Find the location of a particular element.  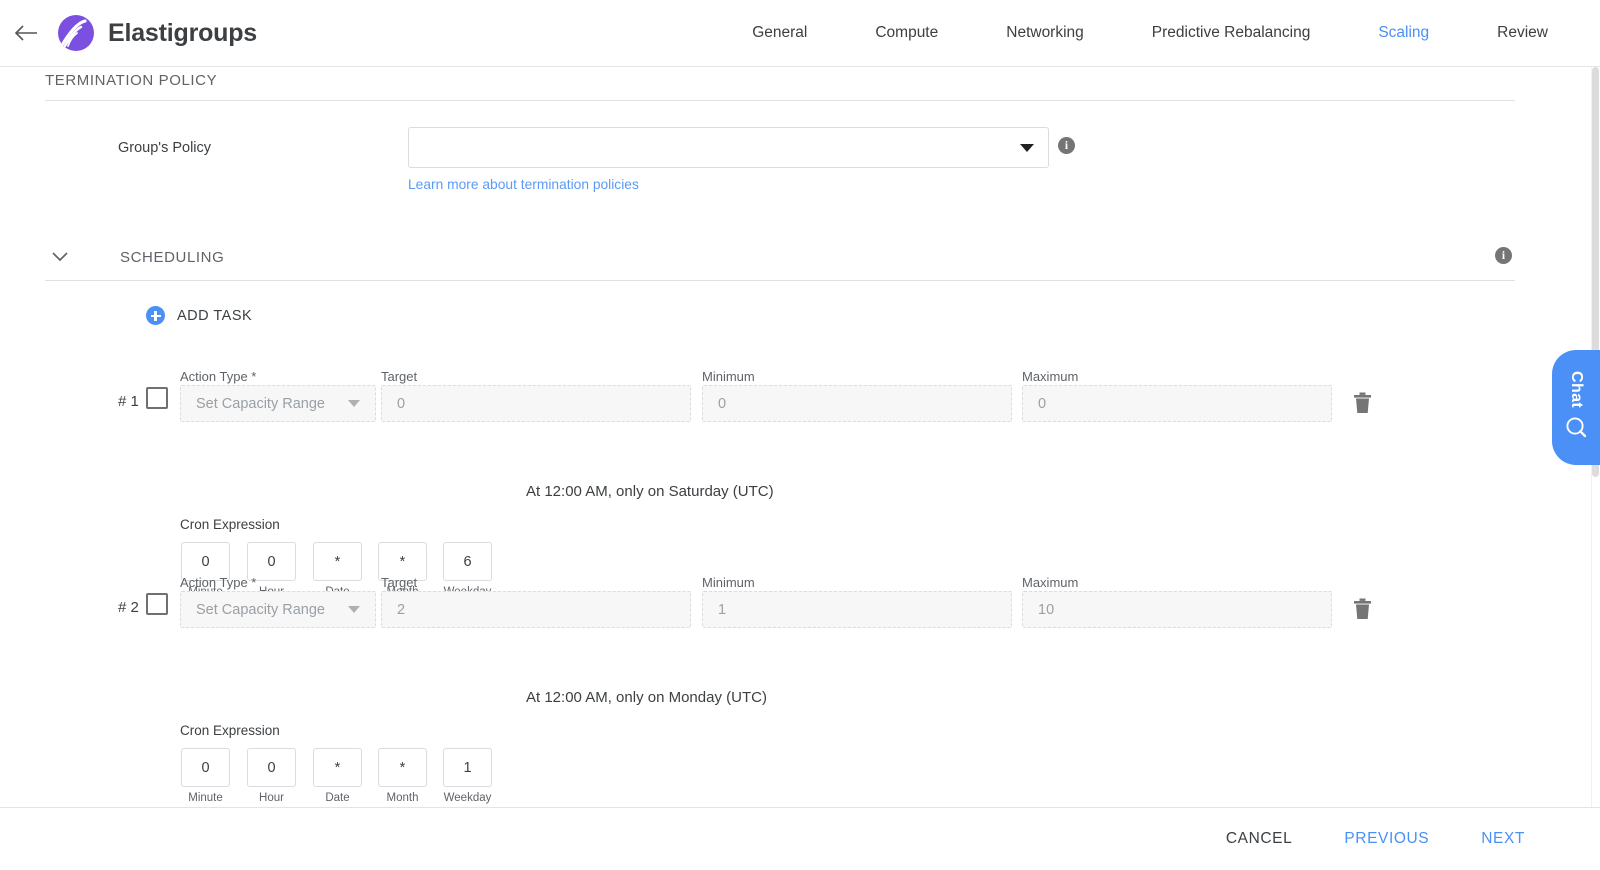

learn-more-termination-policies-link: Learn more about termination policies is located at coordinates (523, 184).